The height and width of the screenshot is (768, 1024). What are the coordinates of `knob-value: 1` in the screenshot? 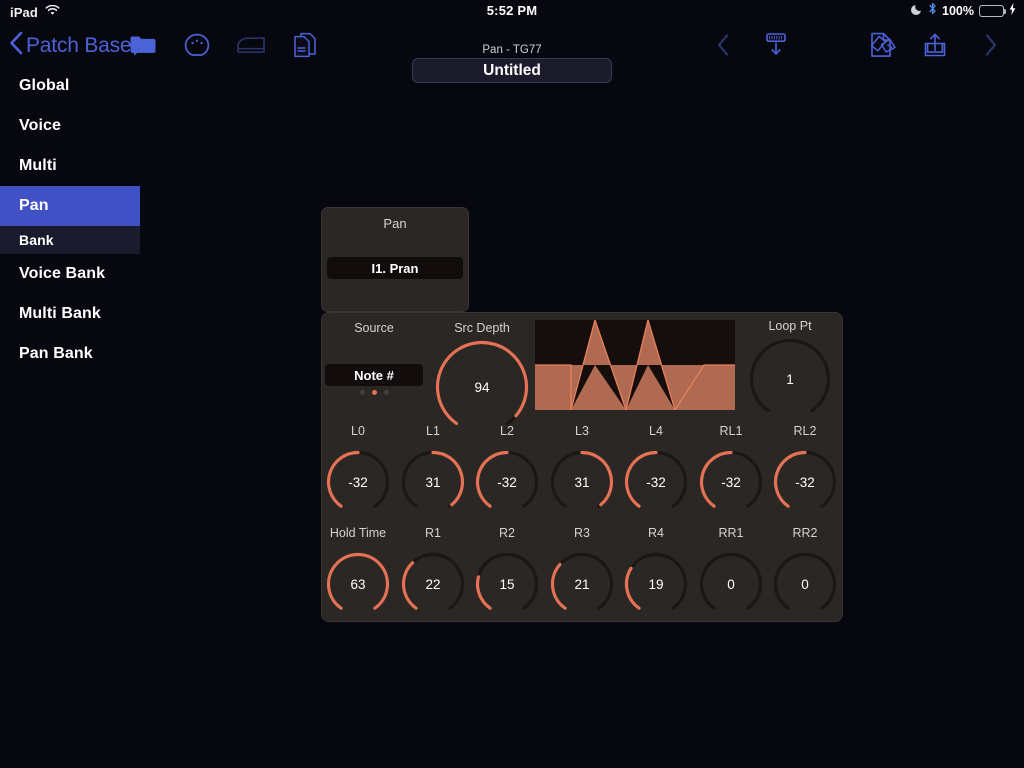 It's located at (790, 379).